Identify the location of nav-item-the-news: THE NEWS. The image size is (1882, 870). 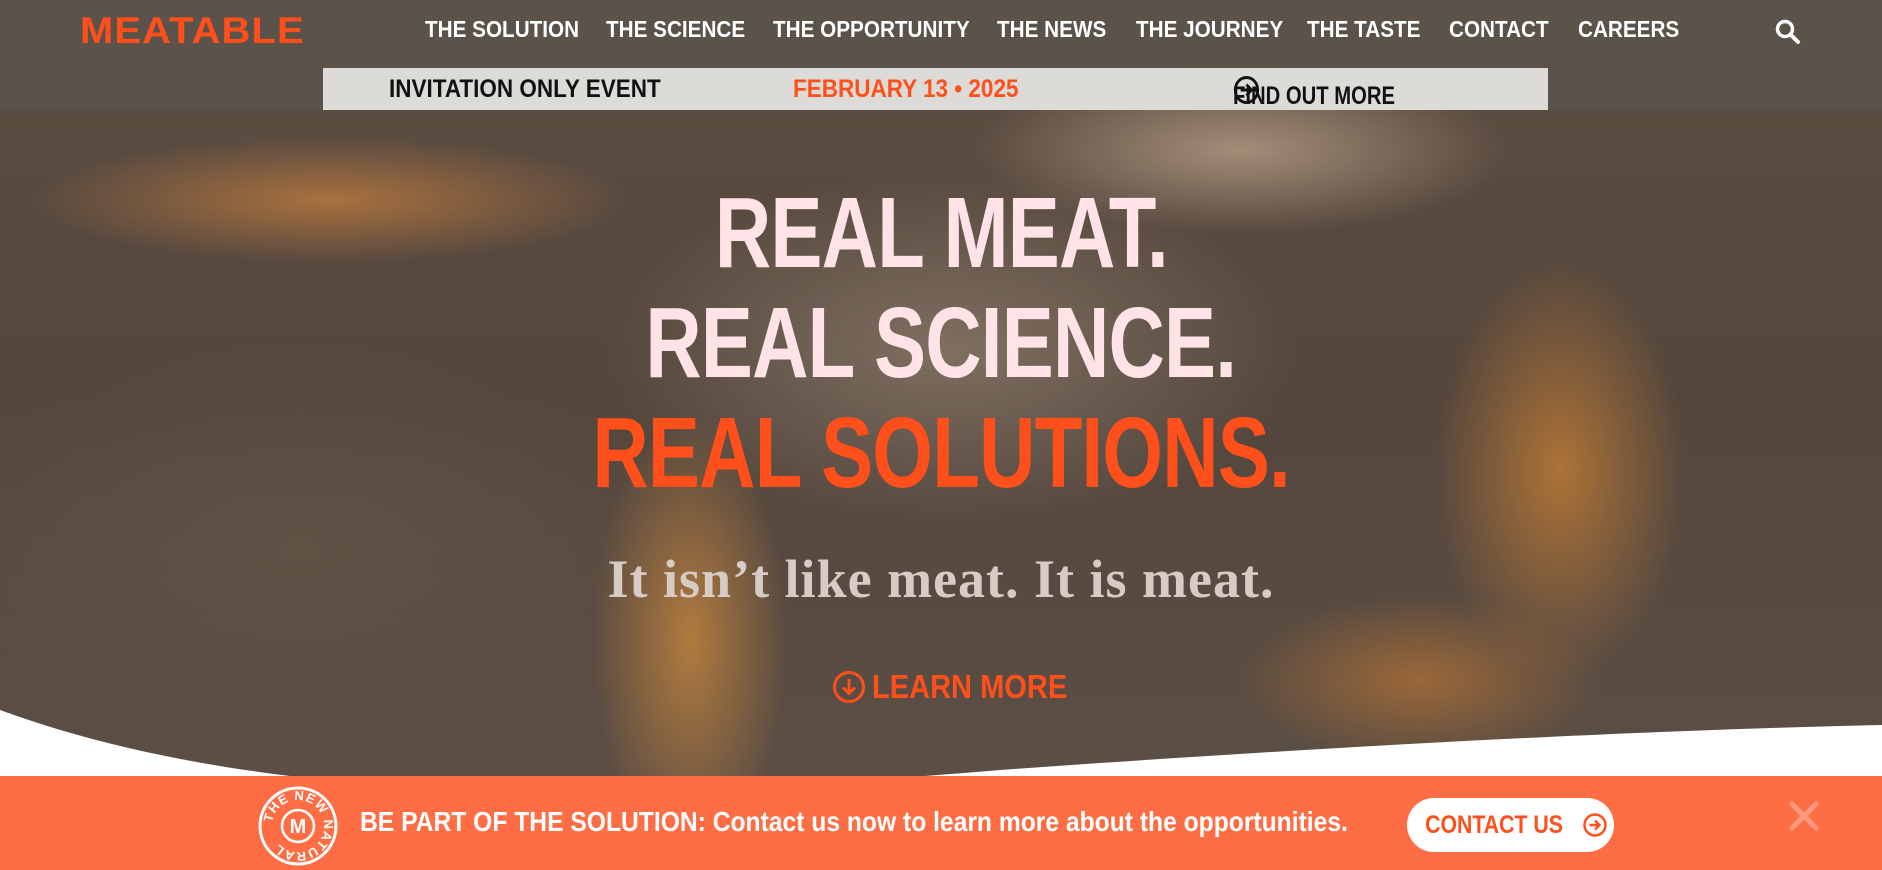
(1051, 29).